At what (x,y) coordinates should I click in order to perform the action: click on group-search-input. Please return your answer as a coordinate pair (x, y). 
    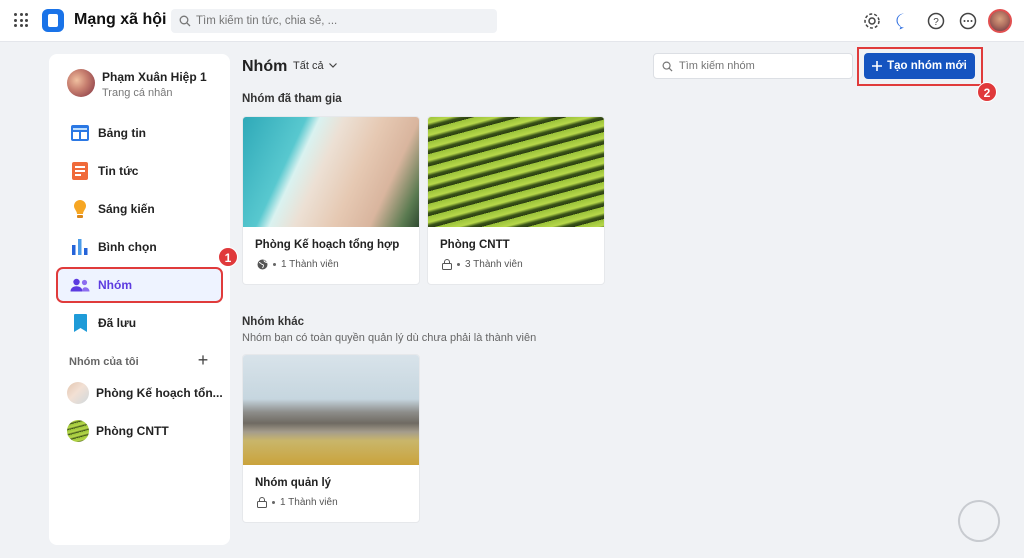
    Looking at the image, I should click on (753, 66).